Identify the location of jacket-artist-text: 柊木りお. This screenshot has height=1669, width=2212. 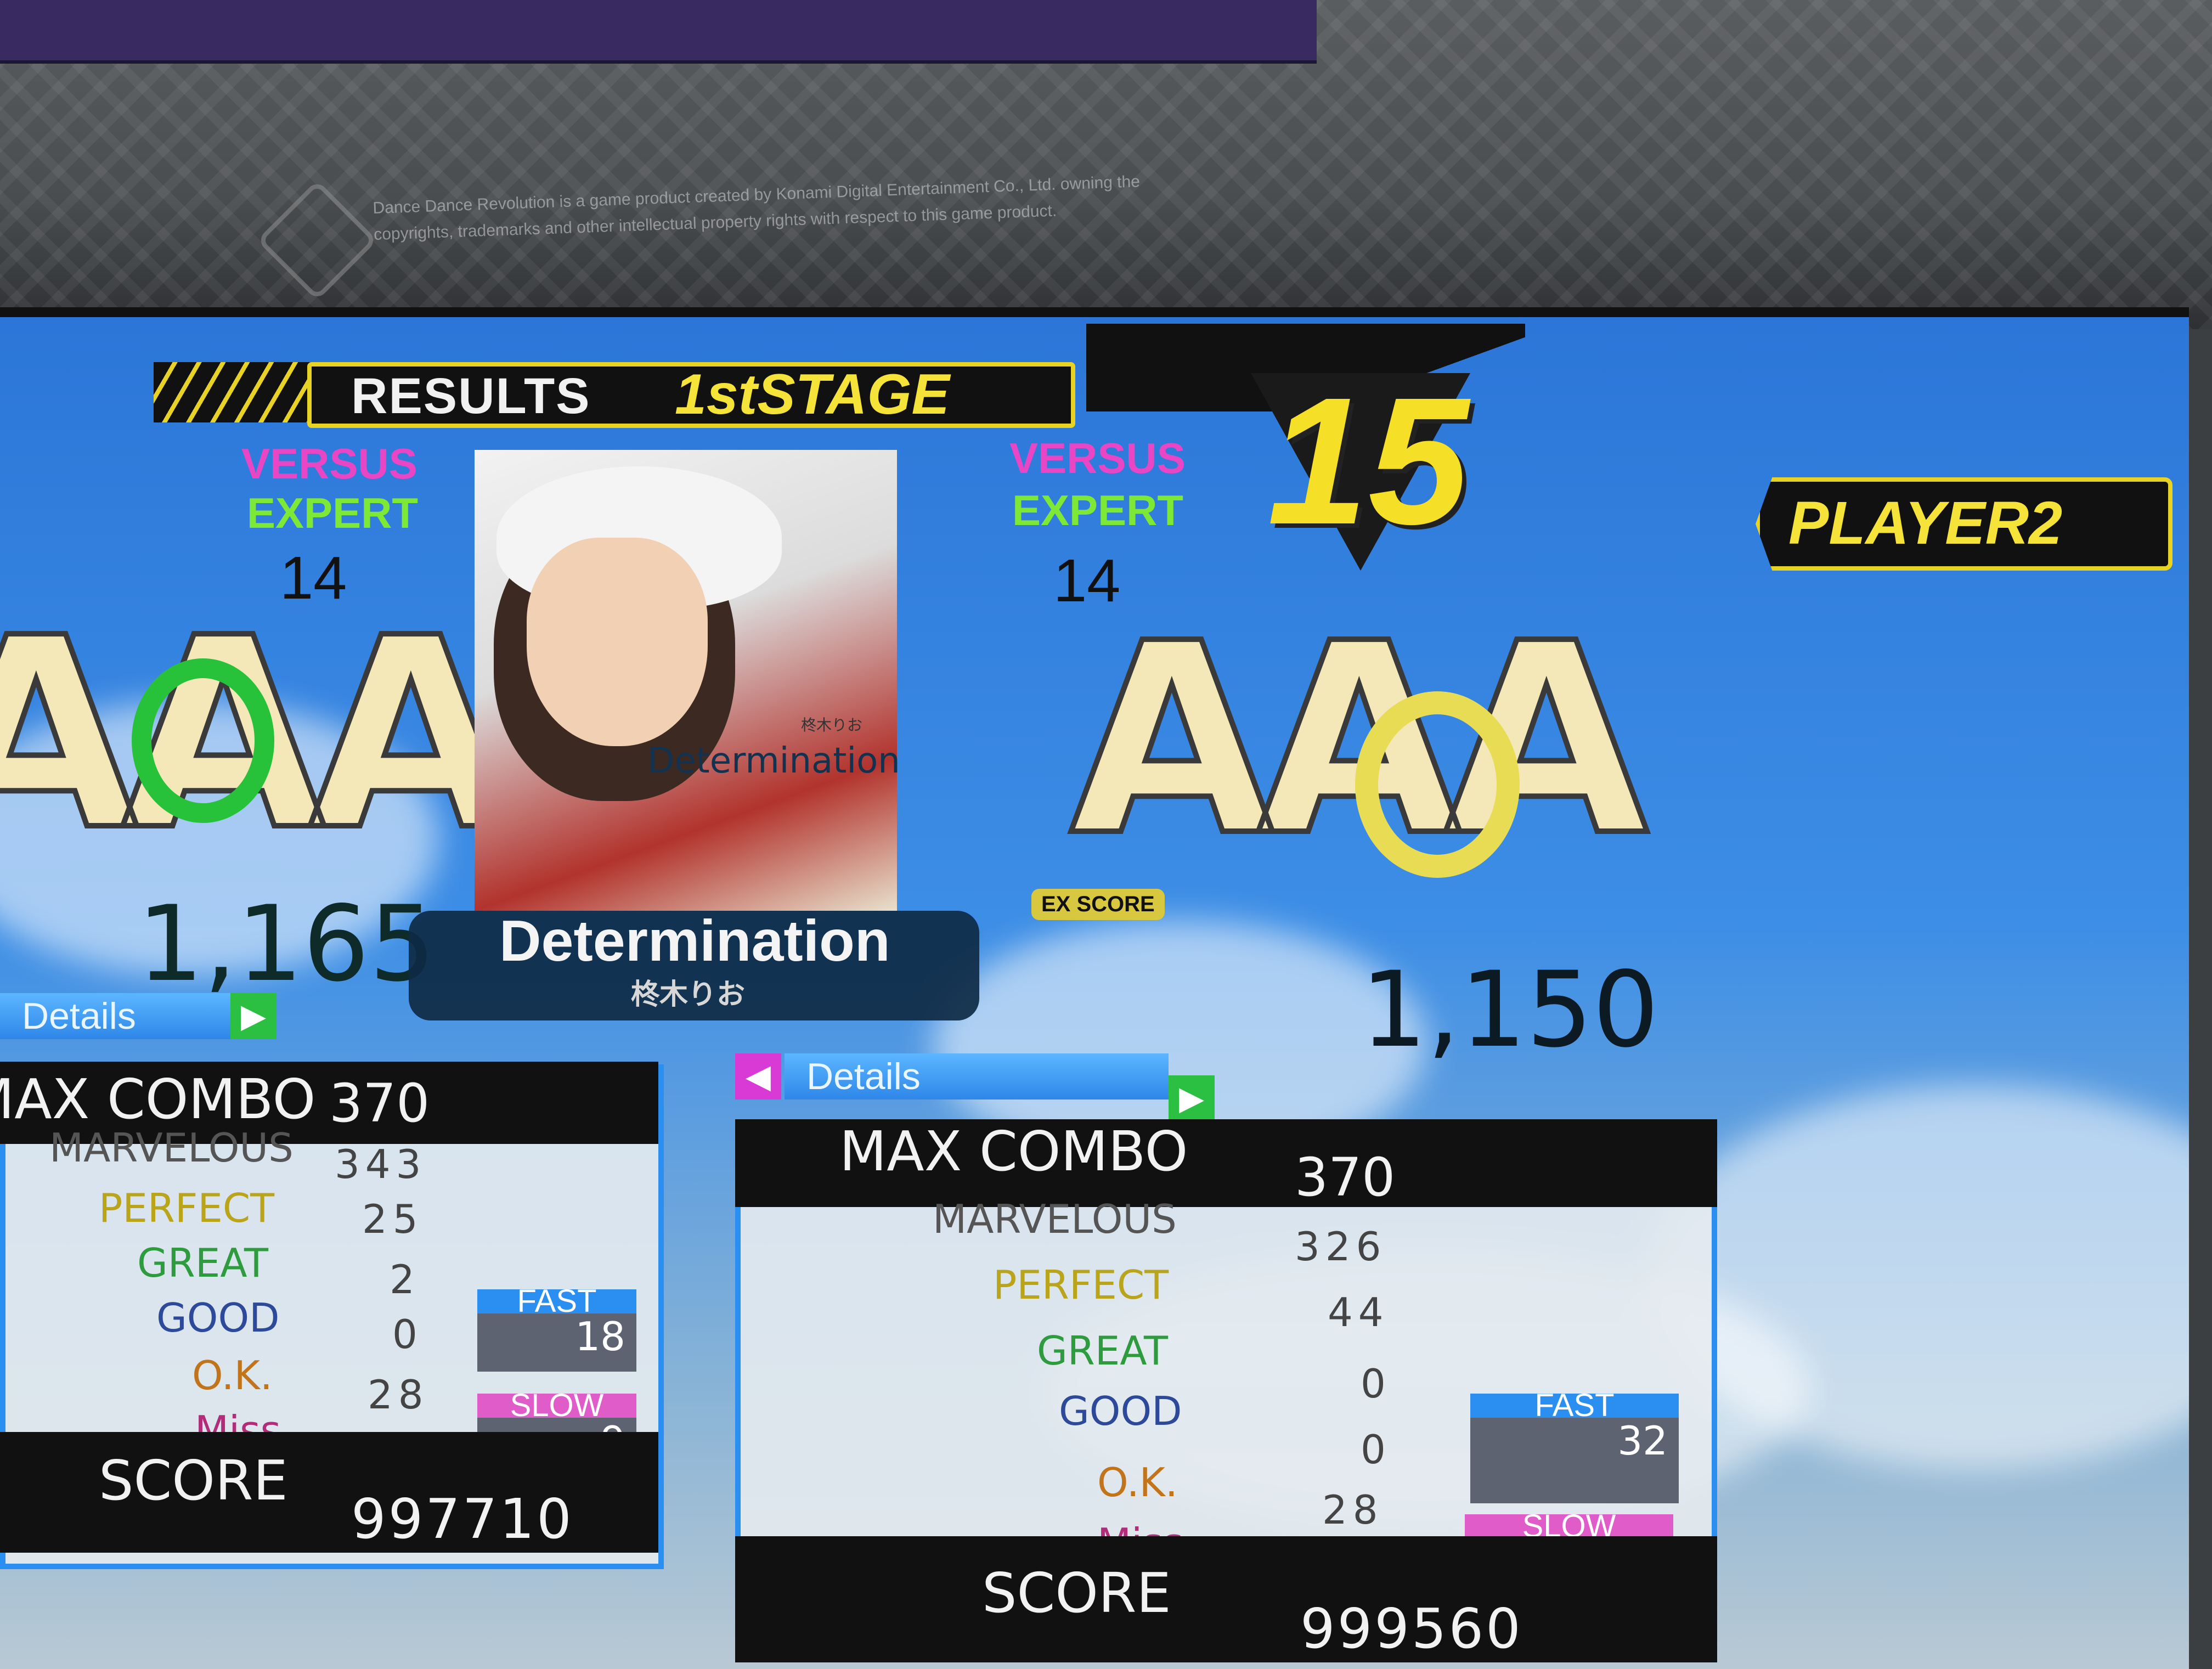
(832, 725).